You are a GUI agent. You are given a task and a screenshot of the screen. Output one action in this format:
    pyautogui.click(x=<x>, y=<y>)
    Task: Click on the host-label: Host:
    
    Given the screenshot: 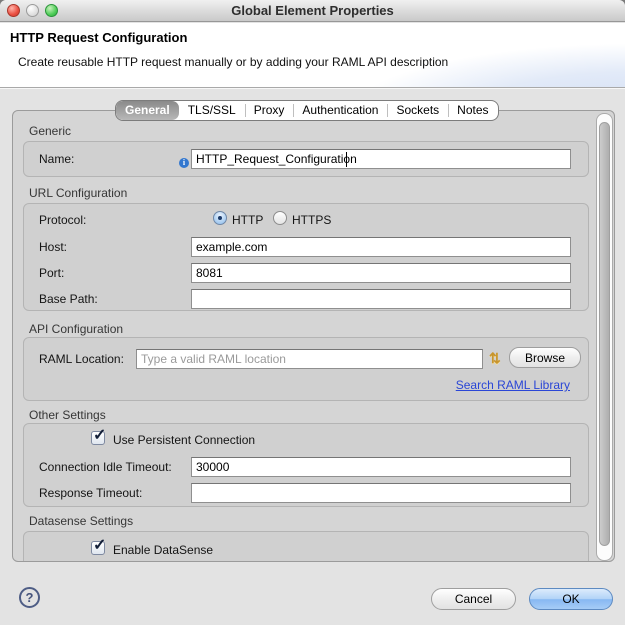 What is the action you would take?
    pyautogui.click(x=53, y=247)
    